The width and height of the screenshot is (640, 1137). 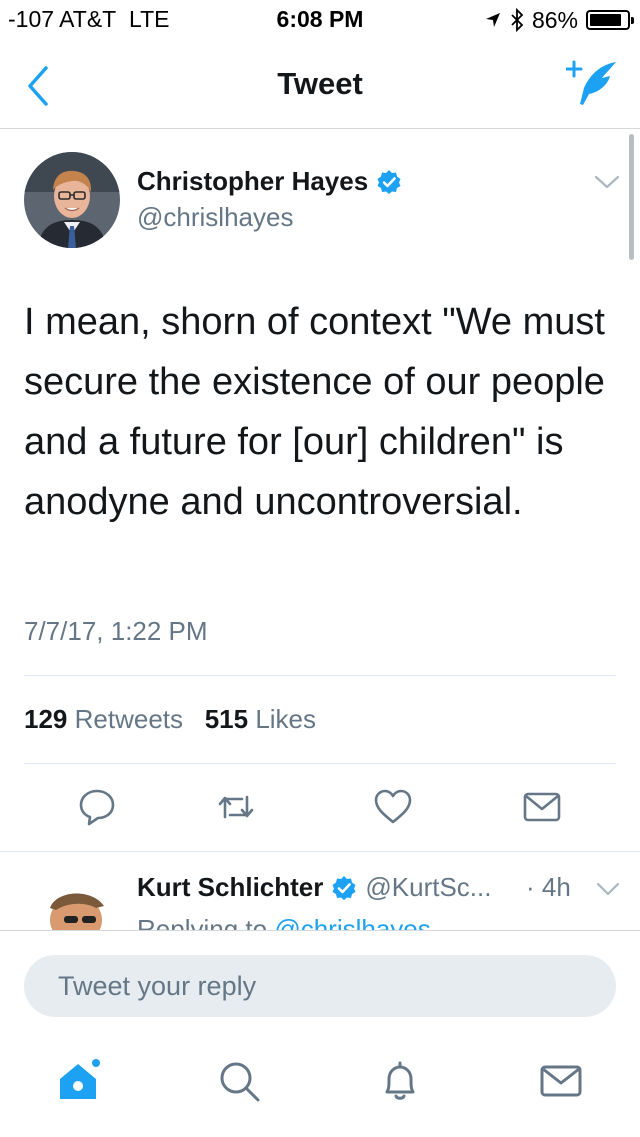 I want to click on divider, so click(x=320, y=675).